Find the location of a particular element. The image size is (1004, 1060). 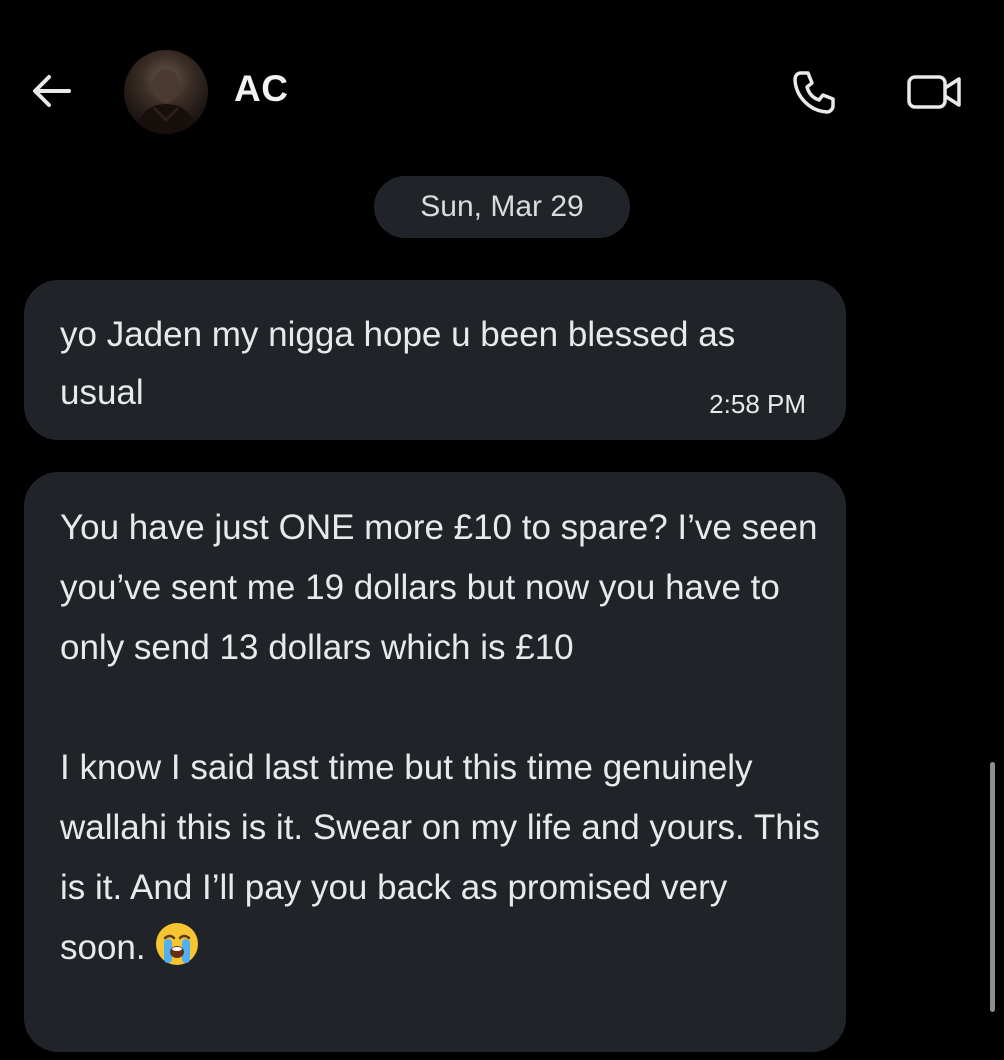

date-separator: Sun, Mar 29 is located at coordinates (502, 207).